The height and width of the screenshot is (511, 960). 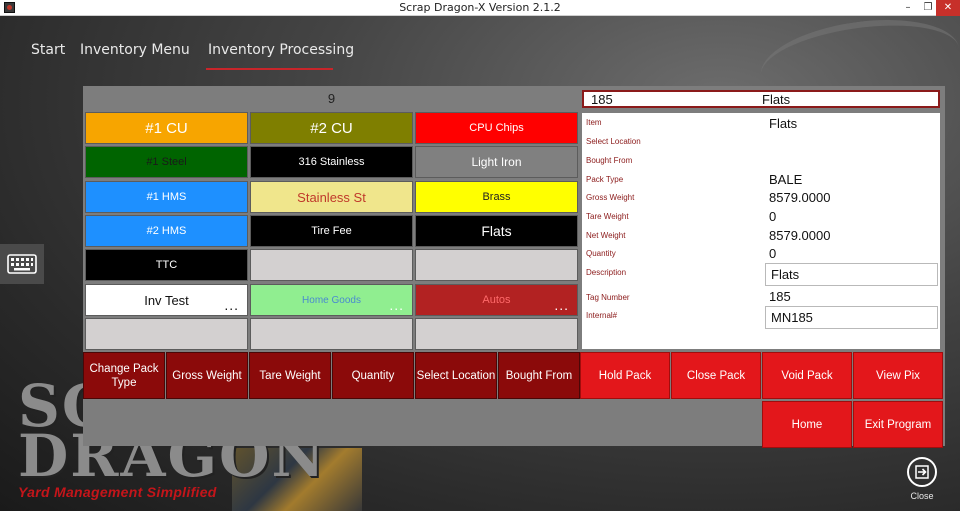 I want to click on commodity-tile-2-cu: #2 CU, so click(x=331, y=128).